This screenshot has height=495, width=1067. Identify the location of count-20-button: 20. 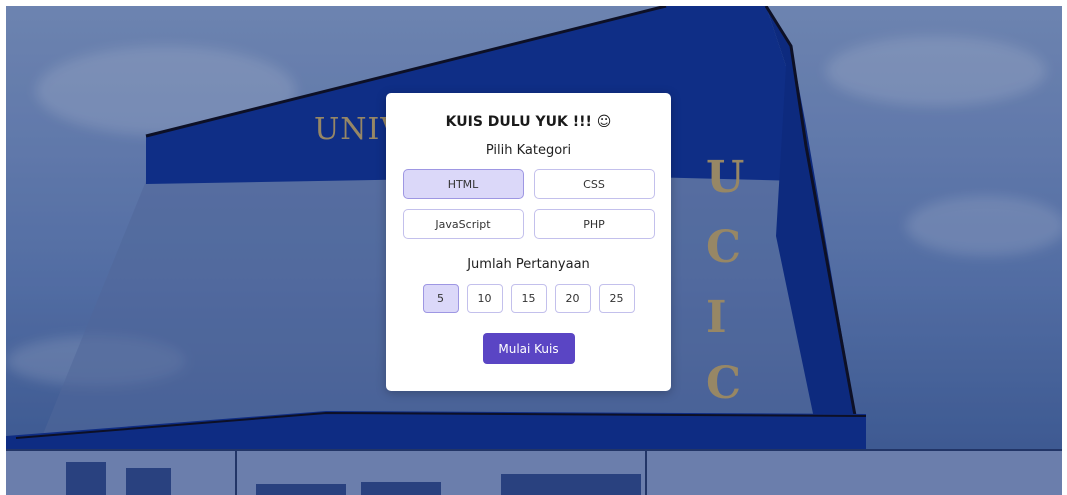
(572, 298).